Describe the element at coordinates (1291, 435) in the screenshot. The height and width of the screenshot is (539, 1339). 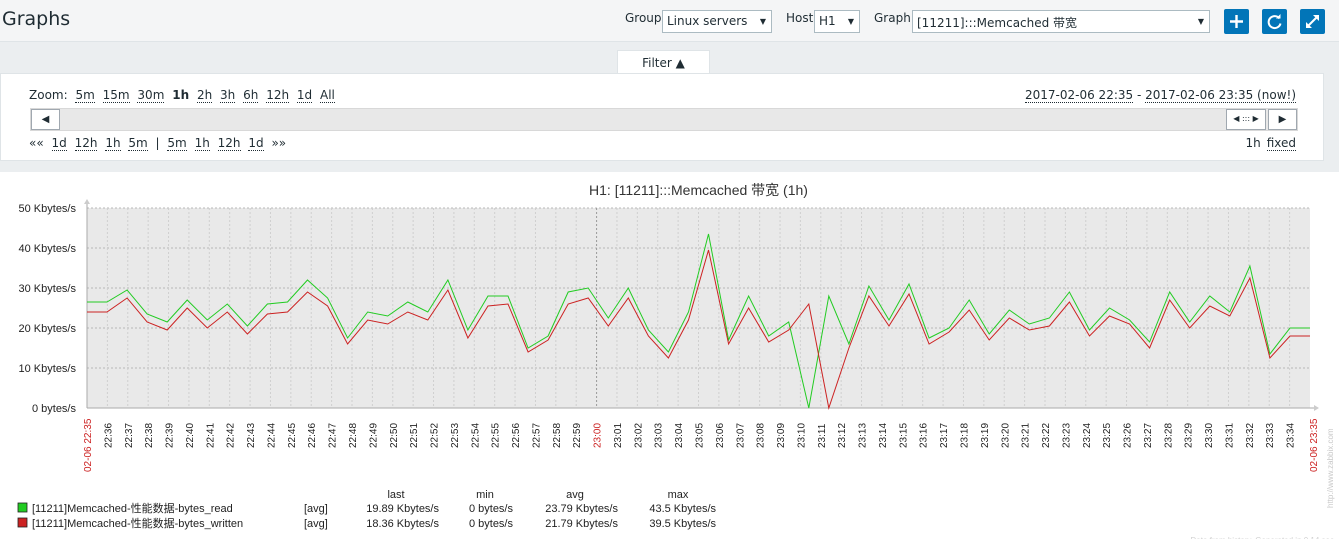
I see `x-tick-label: 23:34` at that location.